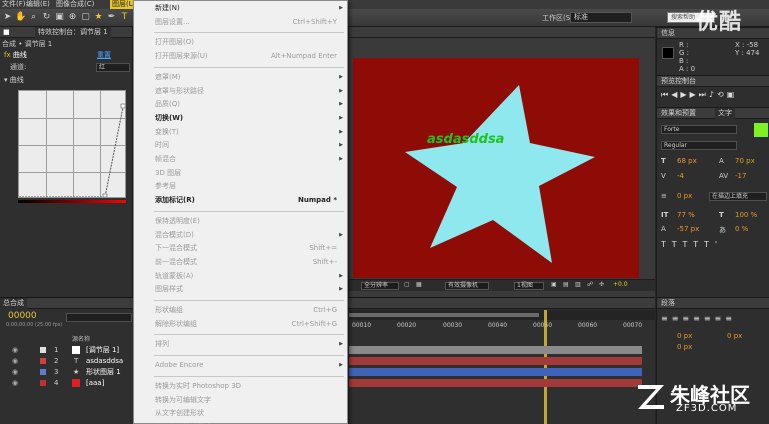  What do you see at coordinates (75, 4) in the screenshot?
I see `menu-composition: 图像合成(C)` at bounding box center [75, 4].